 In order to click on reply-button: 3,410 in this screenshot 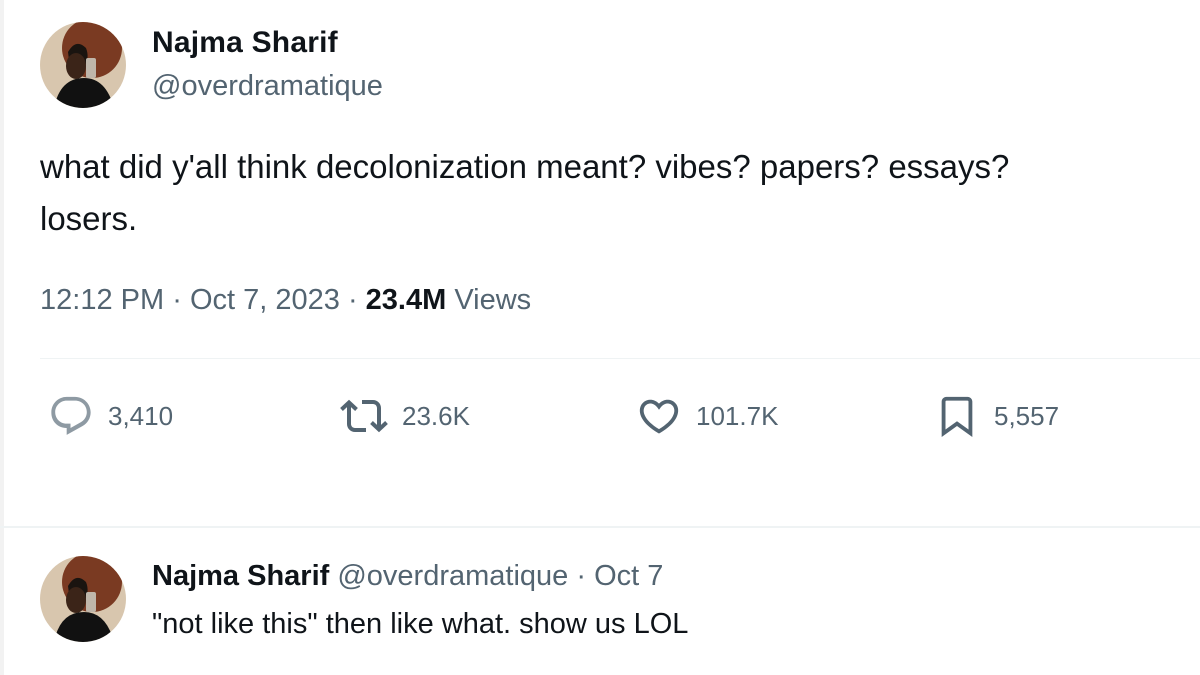, I will do `click(110, 416)`.